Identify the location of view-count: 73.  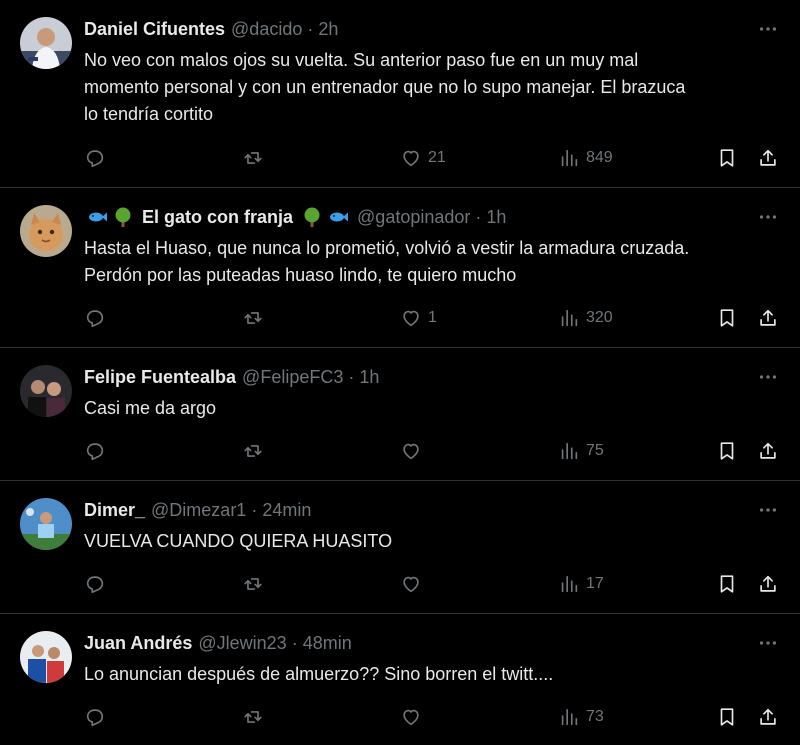
(595, 716).